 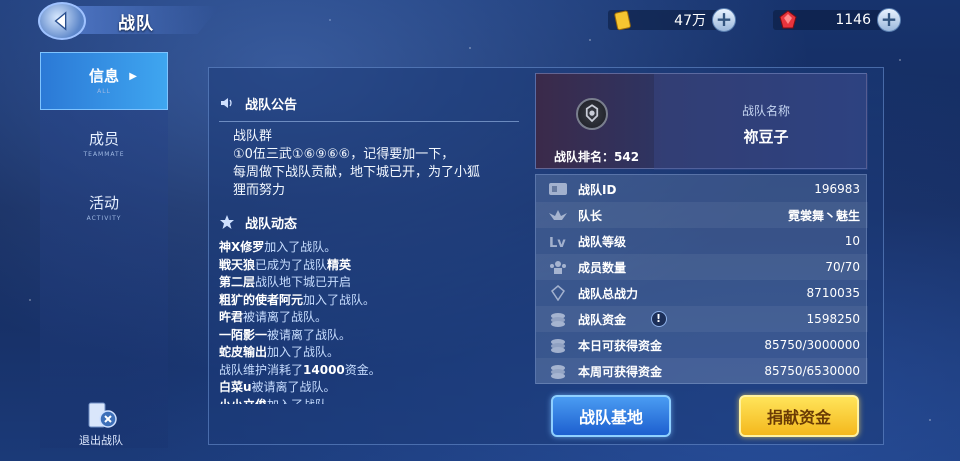 I want to click on stat-row: 本日可获得资金 85750/3000000, so click(x=702, y=345).